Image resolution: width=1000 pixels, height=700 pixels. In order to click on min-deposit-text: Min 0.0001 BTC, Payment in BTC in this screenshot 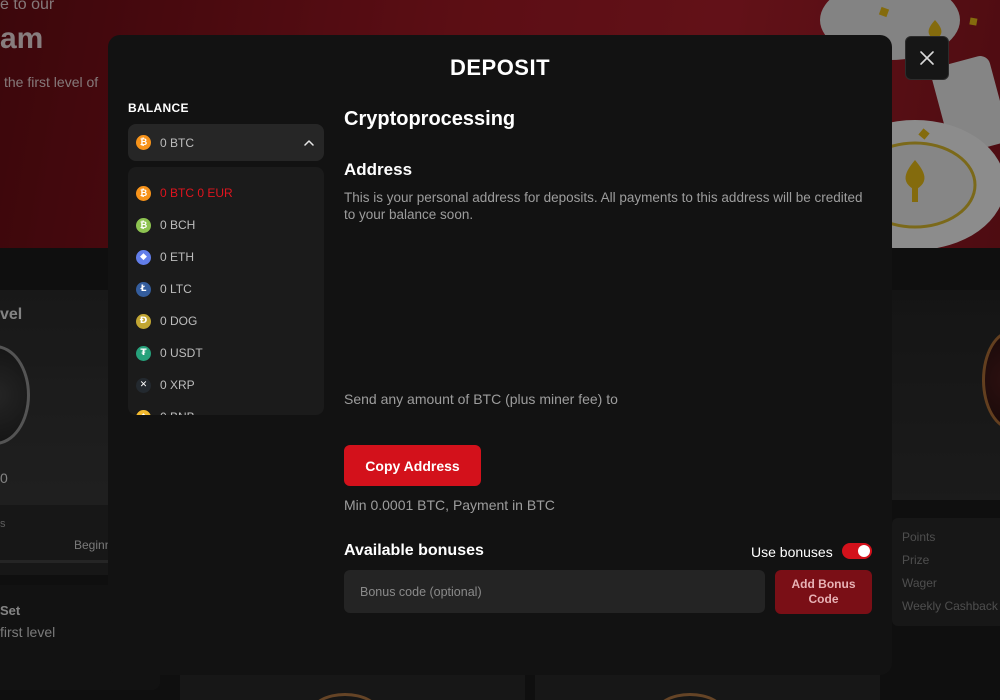, I will do `click(449, 505)`.